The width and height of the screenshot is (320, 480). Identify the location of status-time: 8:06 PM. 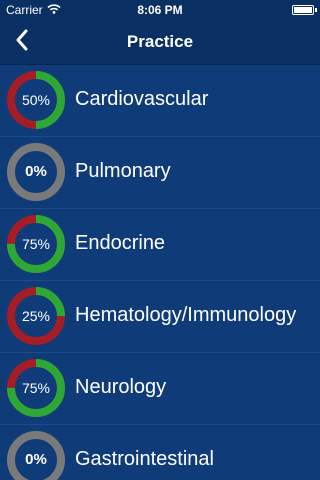
(160, 10).